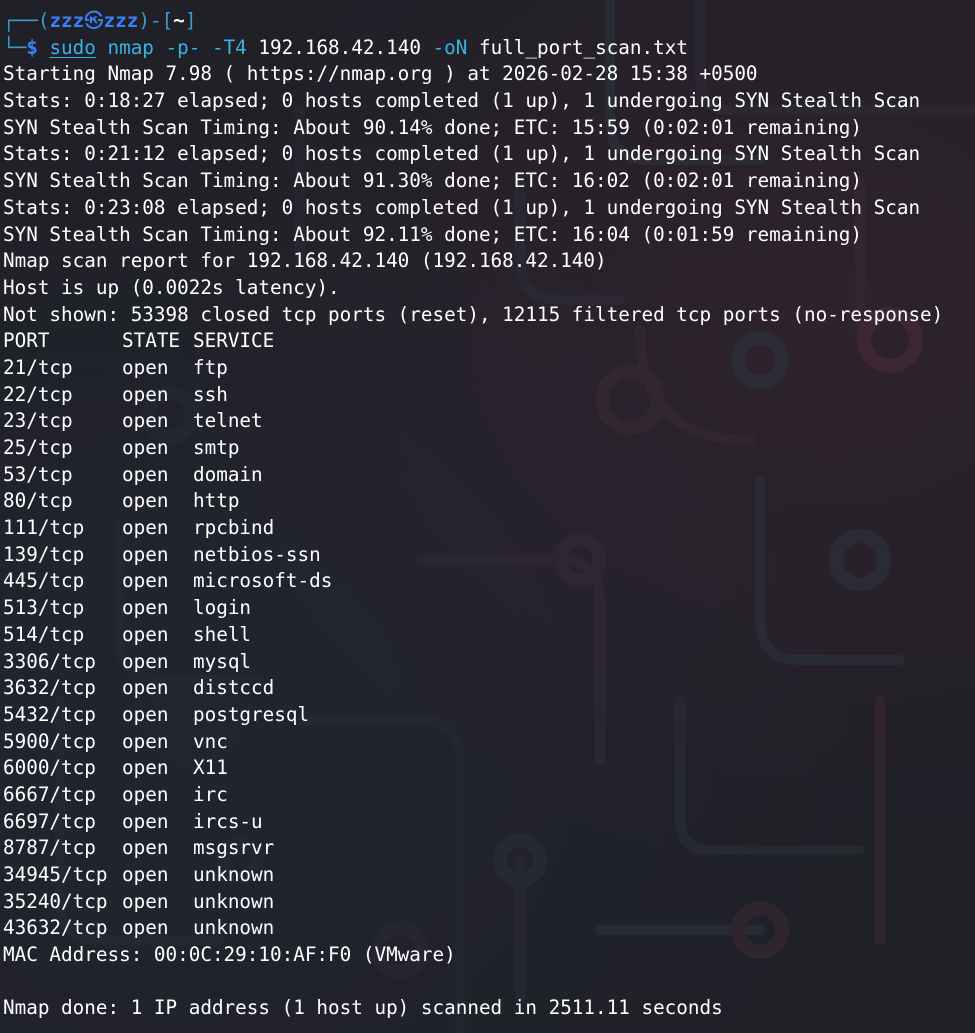 This screenshot has width=975, height=1033. I want to click on port-cell: 21/tcp, so click(38, 367).